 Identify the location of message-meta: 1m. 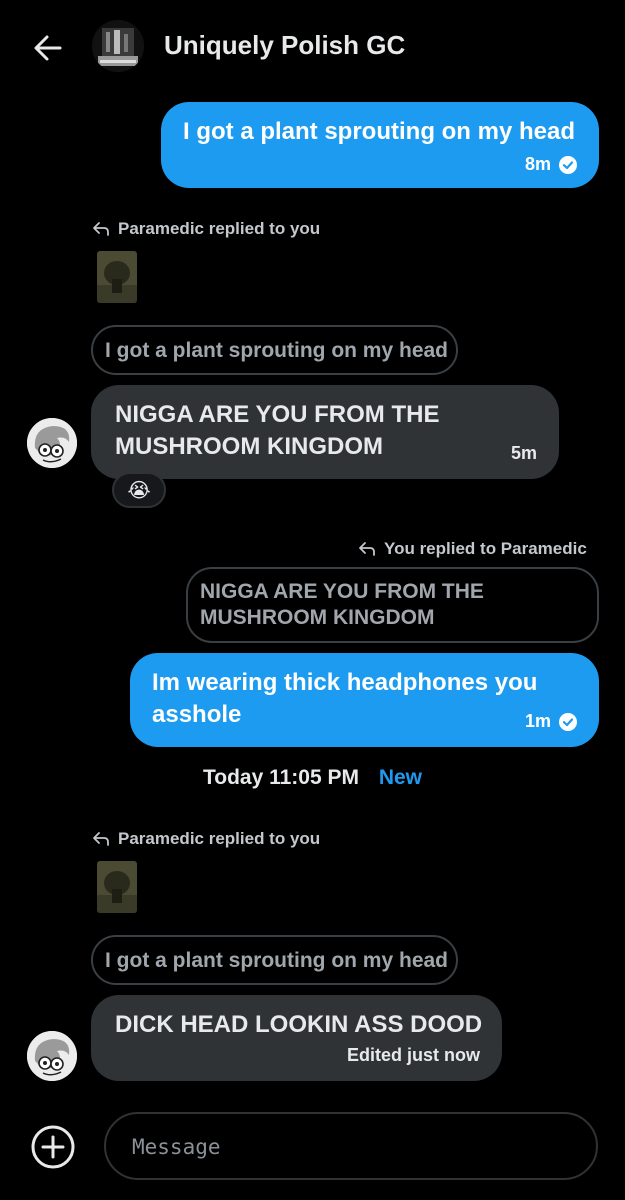
(551, 721).